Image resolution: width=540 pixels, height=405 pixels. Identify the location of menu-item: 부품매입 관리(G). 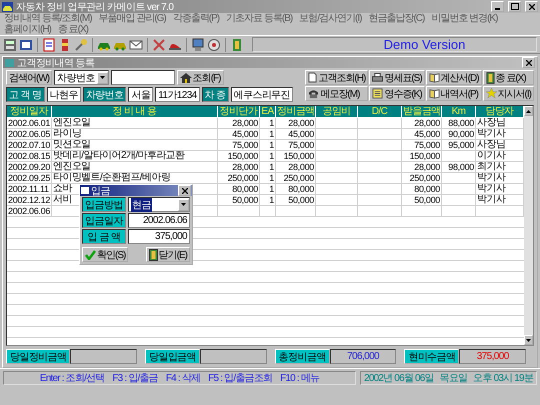
(132, 18).